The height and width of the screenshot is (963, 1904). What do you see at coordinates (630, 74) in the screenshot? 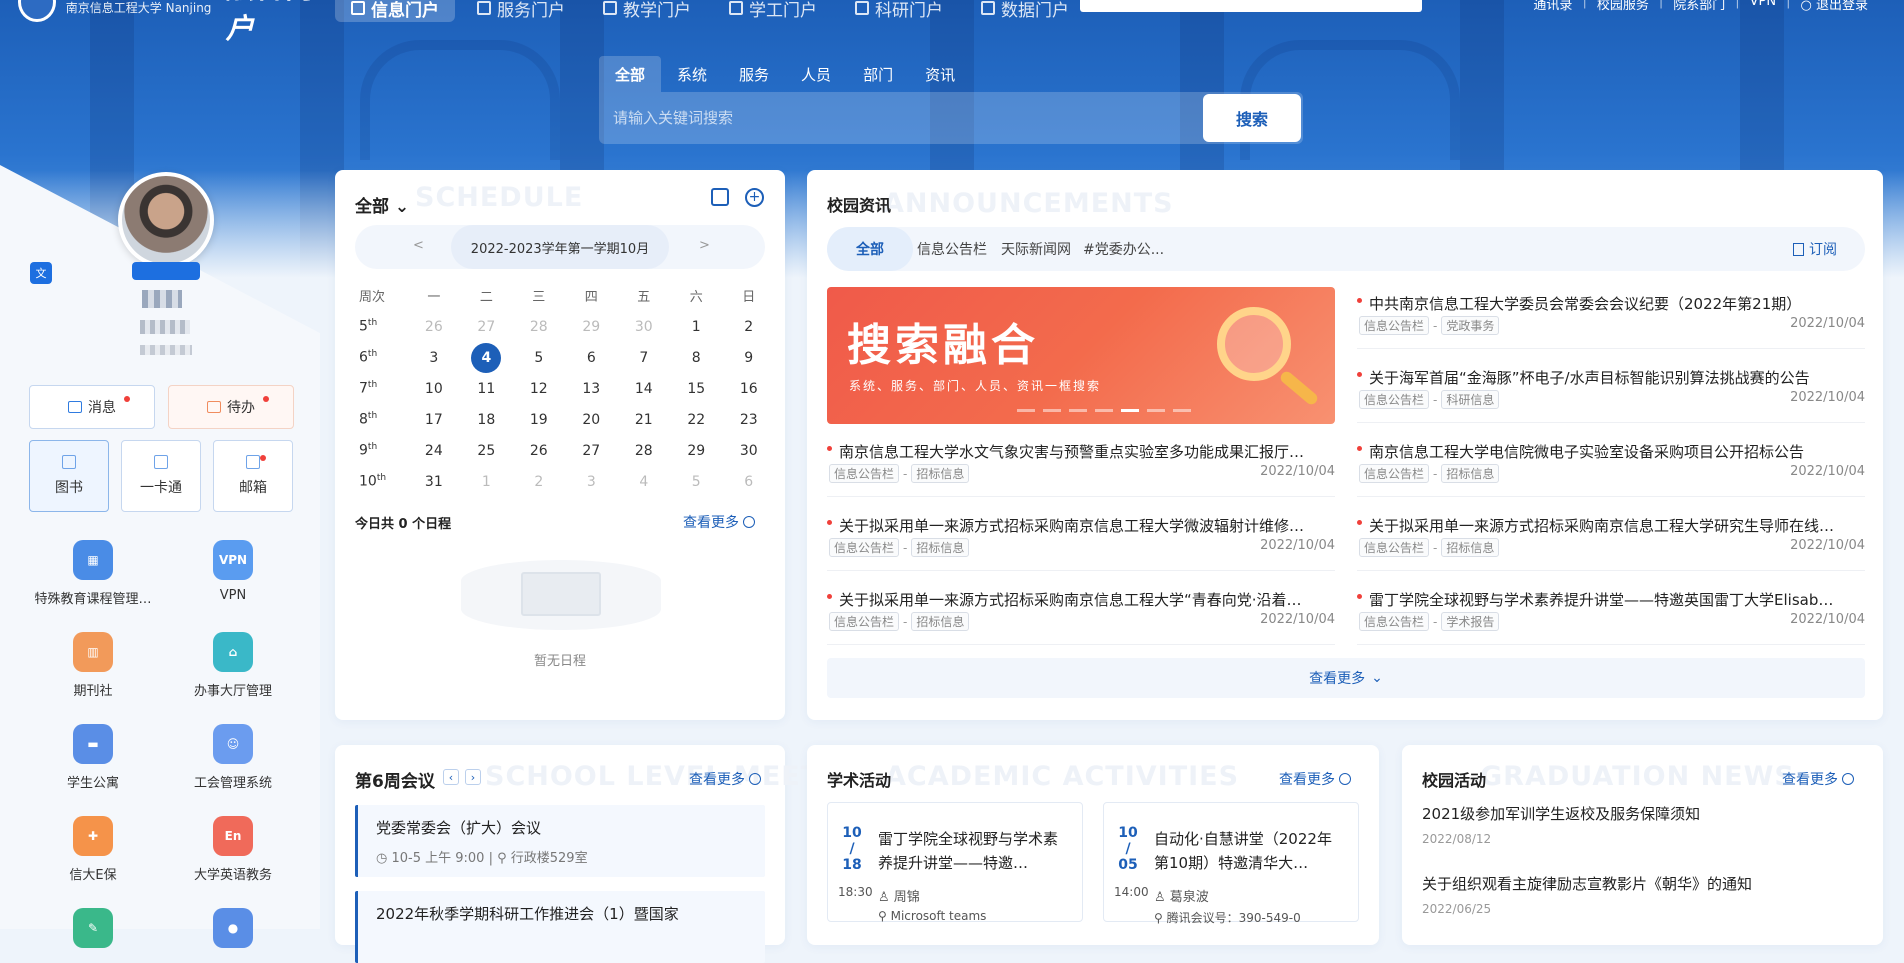
I see `search-tab-all: 全部` at bounding box center [630, 74].